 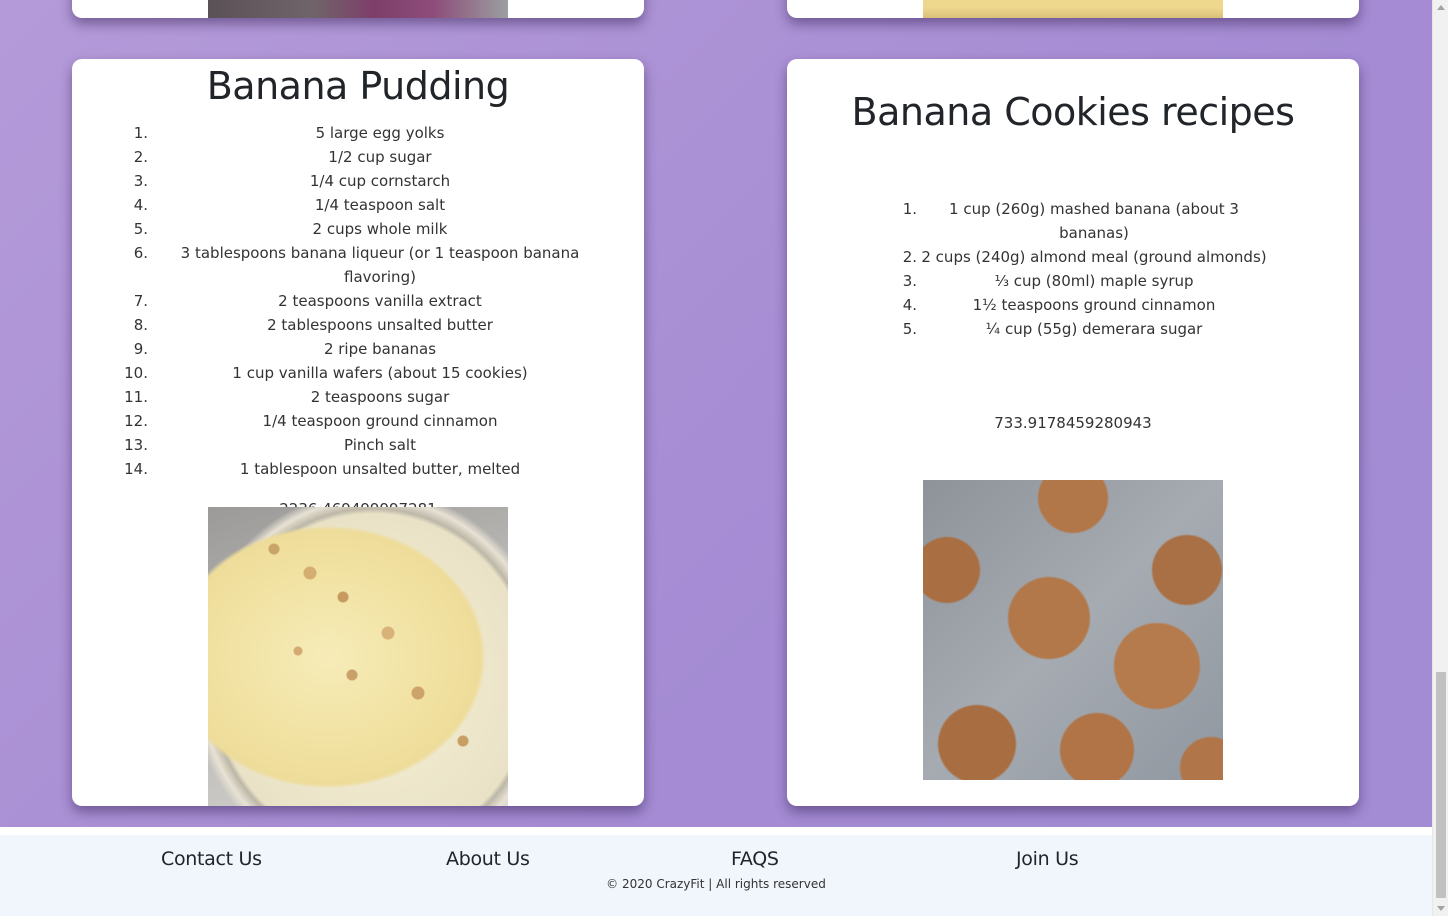 What do you see at coordinates (488, 859) in the screenshot?
I see `footer-link-about: About Us` at bounding box center [488, 859].